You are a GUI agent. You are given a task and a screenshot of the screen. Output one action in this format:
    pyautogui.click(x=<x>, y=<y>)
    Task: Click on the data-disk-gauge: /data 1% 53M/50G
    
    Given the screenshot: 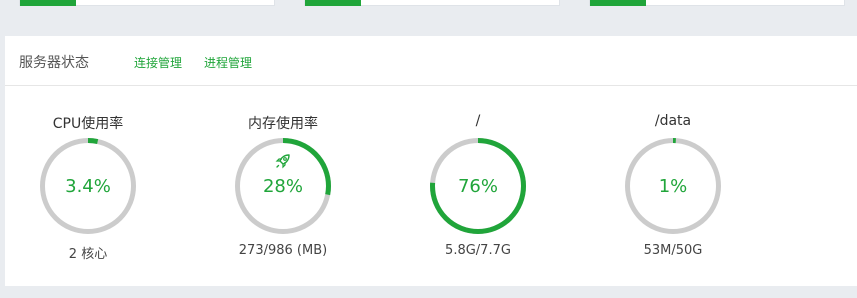 What is the action you would take?
    pyautogui.click(x=673, y=186)
    